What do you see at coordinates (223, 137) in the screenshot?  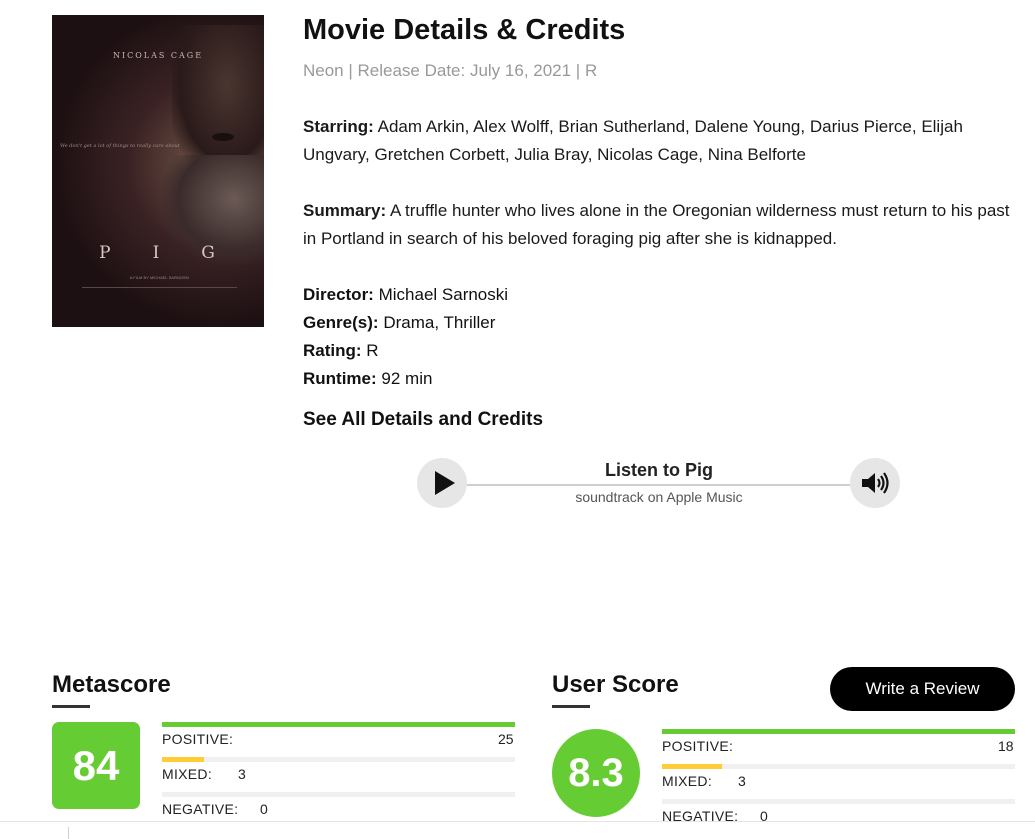 I see `poster-eye` at bounding box center [223, 137].